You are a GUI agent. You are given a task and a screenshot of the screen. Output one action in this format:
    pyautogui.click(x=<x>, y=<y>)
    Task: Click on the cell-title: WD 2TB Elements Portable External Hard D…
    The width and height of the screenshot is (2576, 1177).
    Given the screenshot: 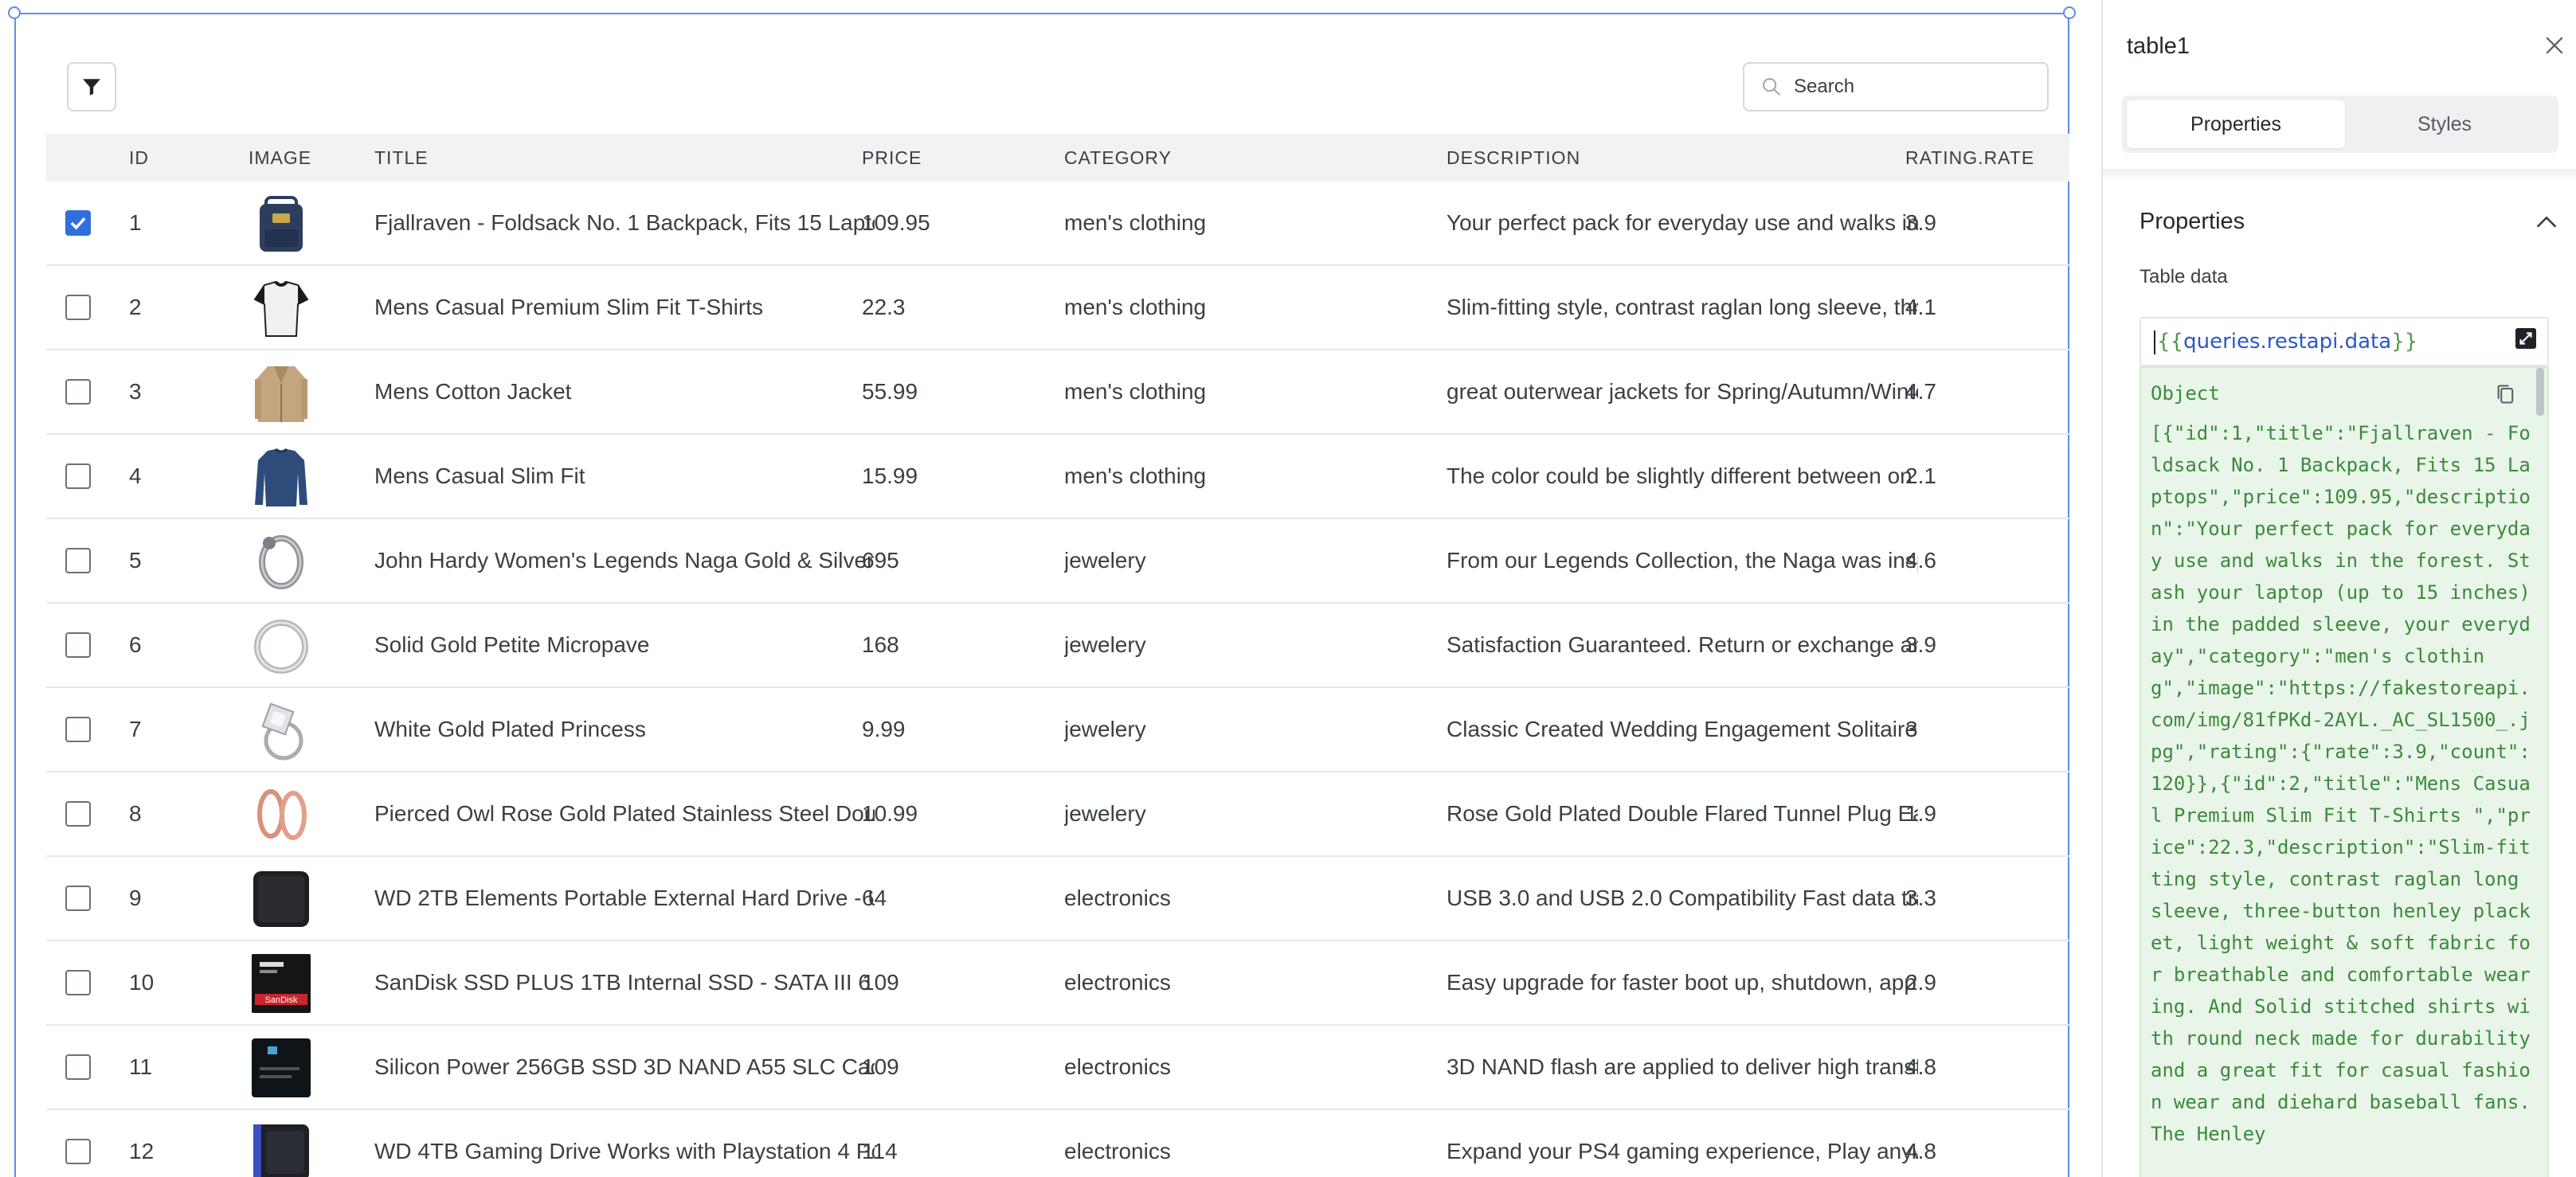 What is the action you would take?
    pyautogui.click(x=624, y=898)
    